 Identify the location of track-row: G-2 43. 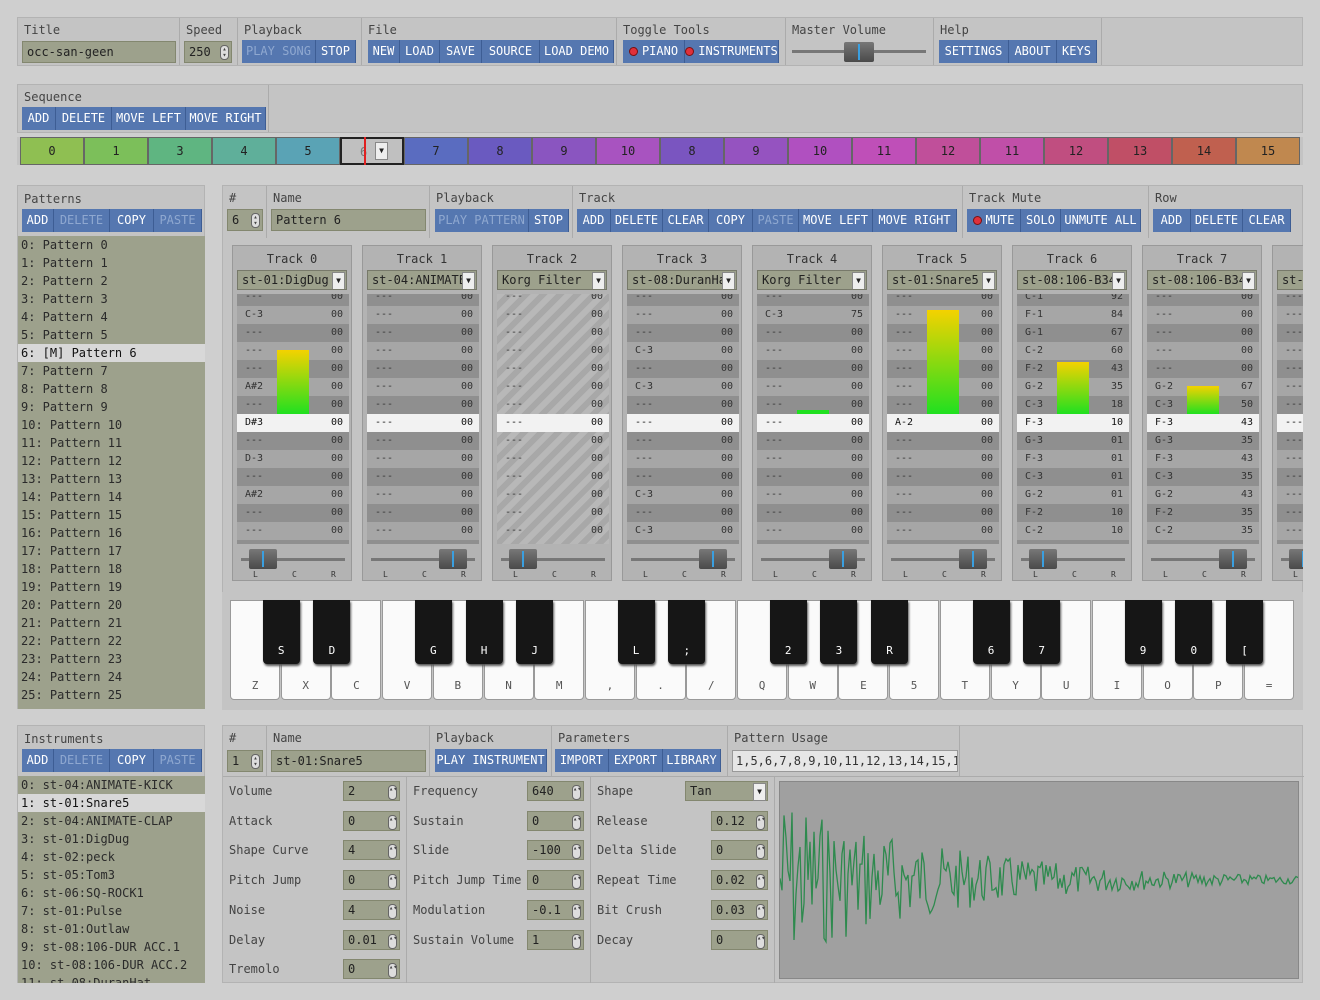
(1203, 495).